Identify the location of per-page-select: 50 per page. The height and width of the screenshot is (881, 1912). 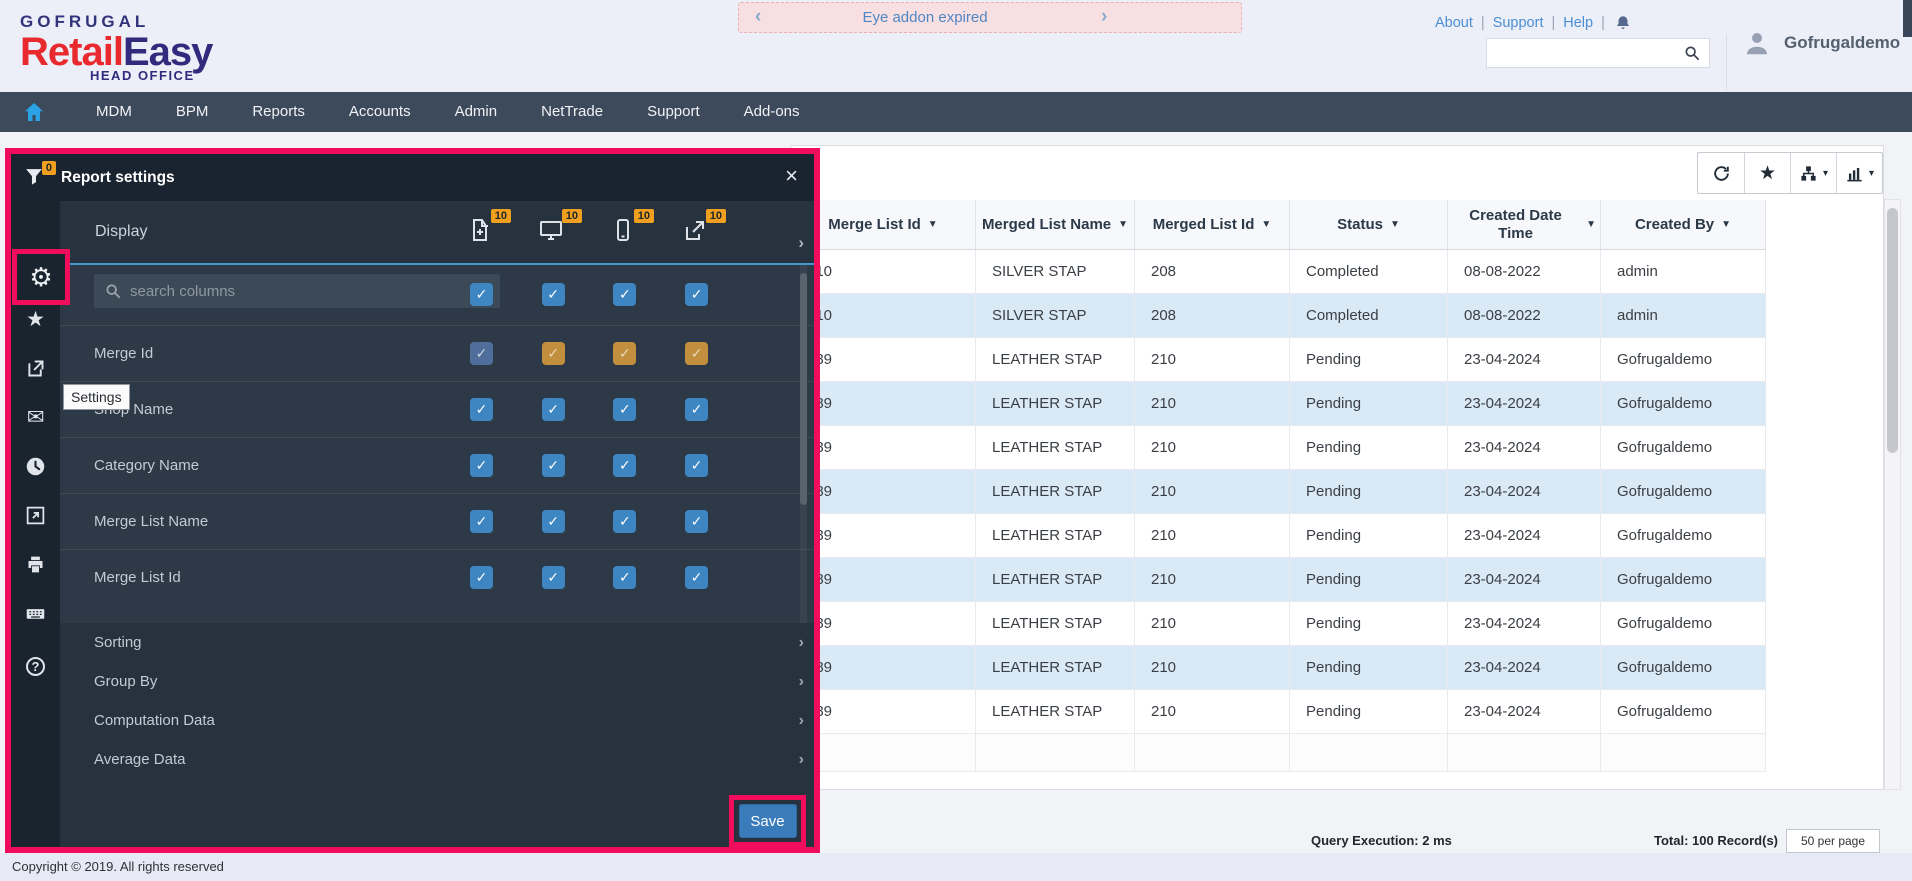
(1833, 841).